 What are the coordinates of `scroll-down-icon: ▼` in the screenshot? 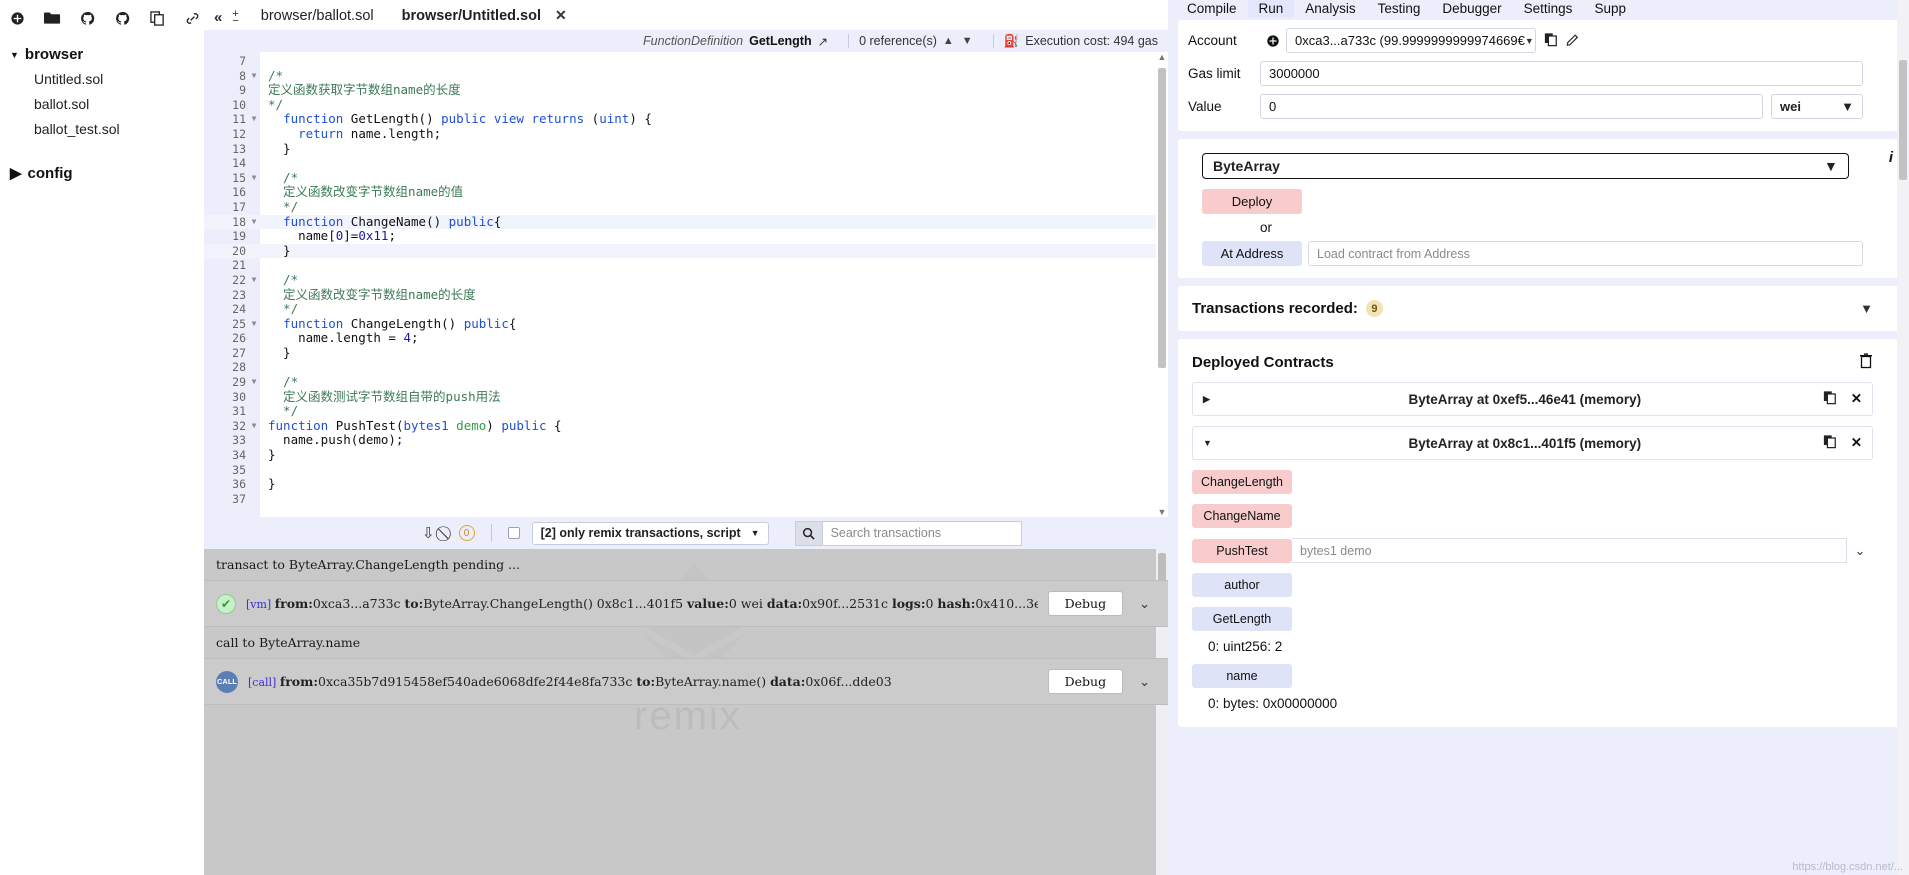 It's located at (1162, 512).